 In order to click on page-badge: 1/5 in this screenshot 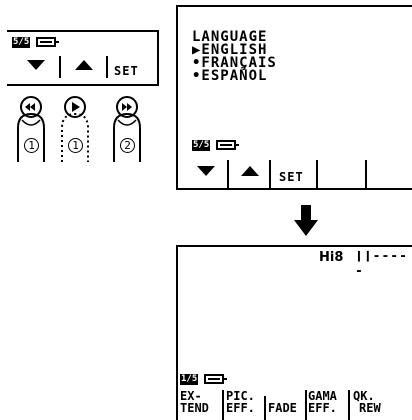, I will do `click(189, 379)`.